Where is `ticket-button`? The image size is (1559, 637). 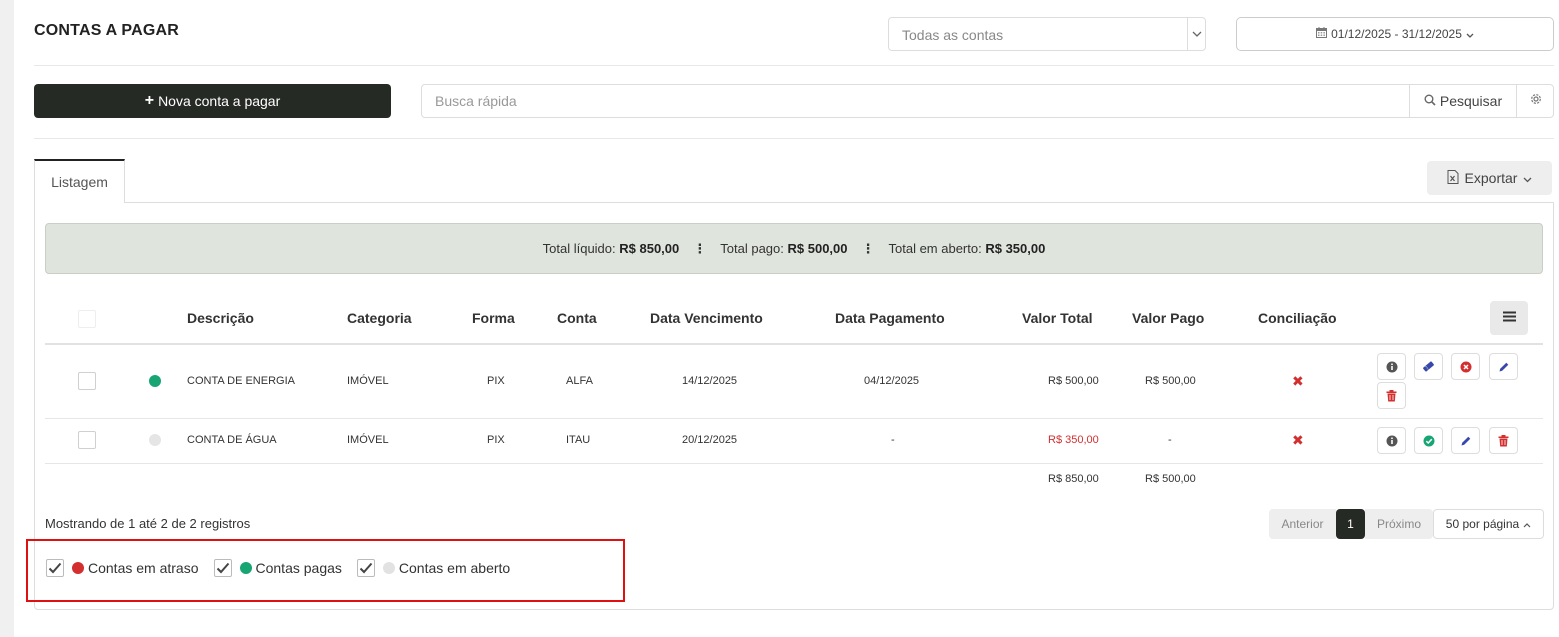 ticket-button is located at coordinates (1428, 366).